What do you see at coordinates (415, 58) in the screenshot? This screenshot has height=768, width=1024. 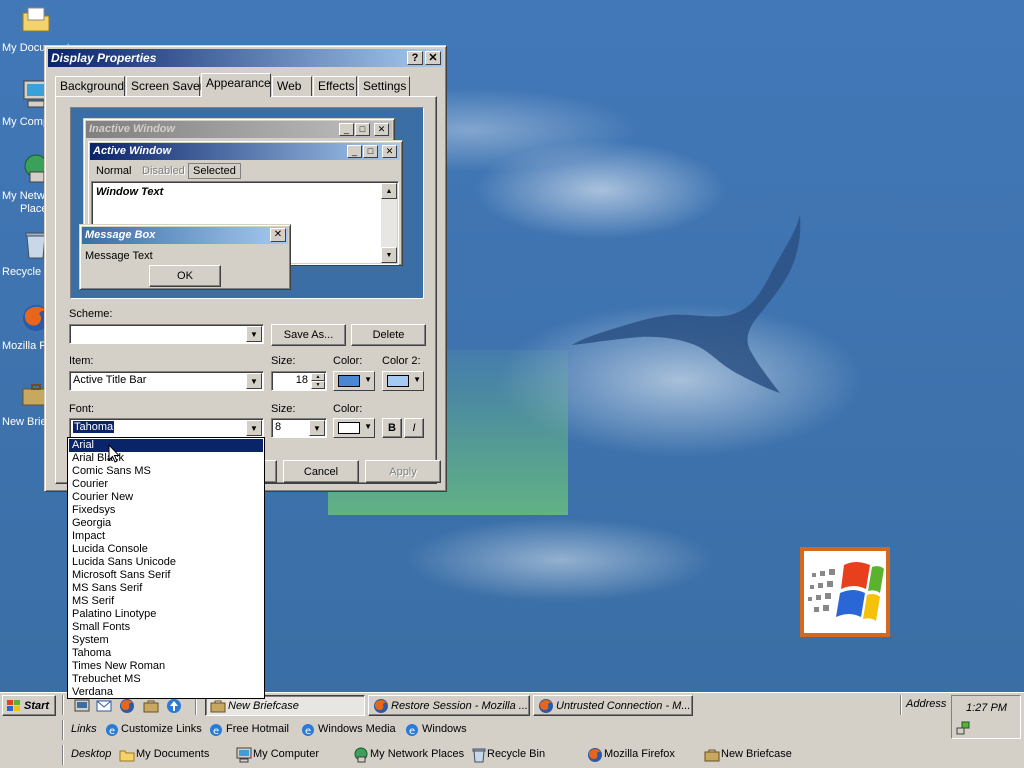 I see `help-button: ?` at bounding box center [415, 58].